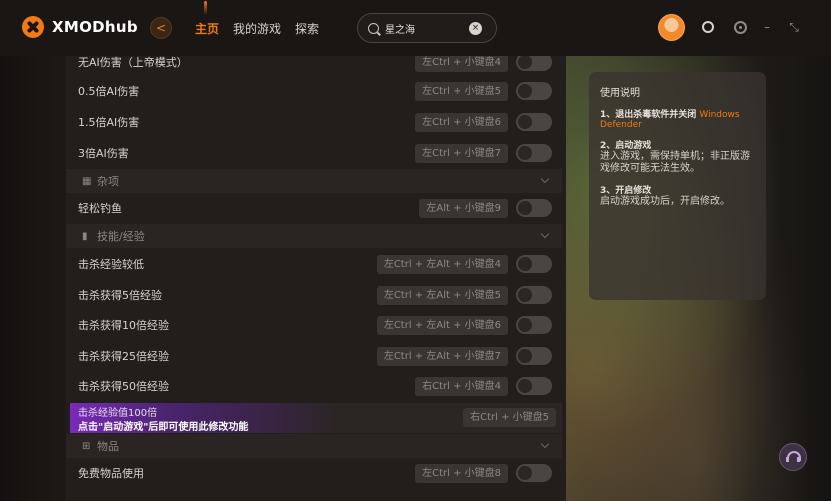 Image resolution: width=831 pixels, height=501 pixels. What do you see at coordinates (109, 91) in the screenshot?
I see `mod-label: 0.5倍AI伤害` at bounding box center [109, 91].